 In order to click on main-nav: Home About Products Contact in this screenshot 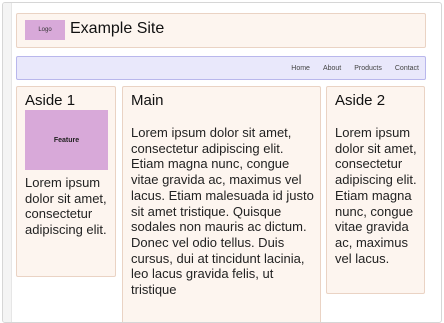, I will do `click(221, 68)`.